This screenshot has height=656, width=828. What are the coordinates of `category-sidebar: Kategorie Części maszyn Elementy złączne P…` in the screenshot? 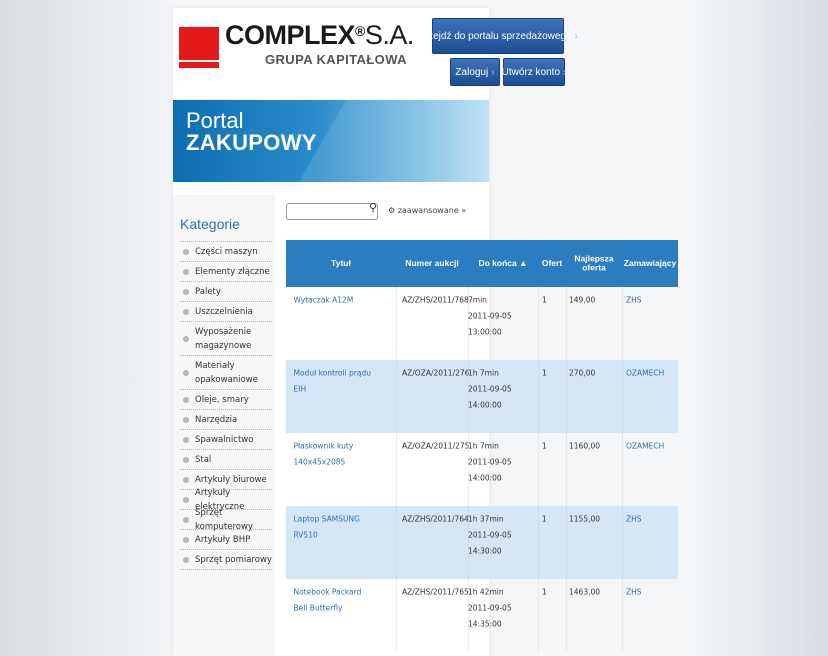 It's located at (224, 425).